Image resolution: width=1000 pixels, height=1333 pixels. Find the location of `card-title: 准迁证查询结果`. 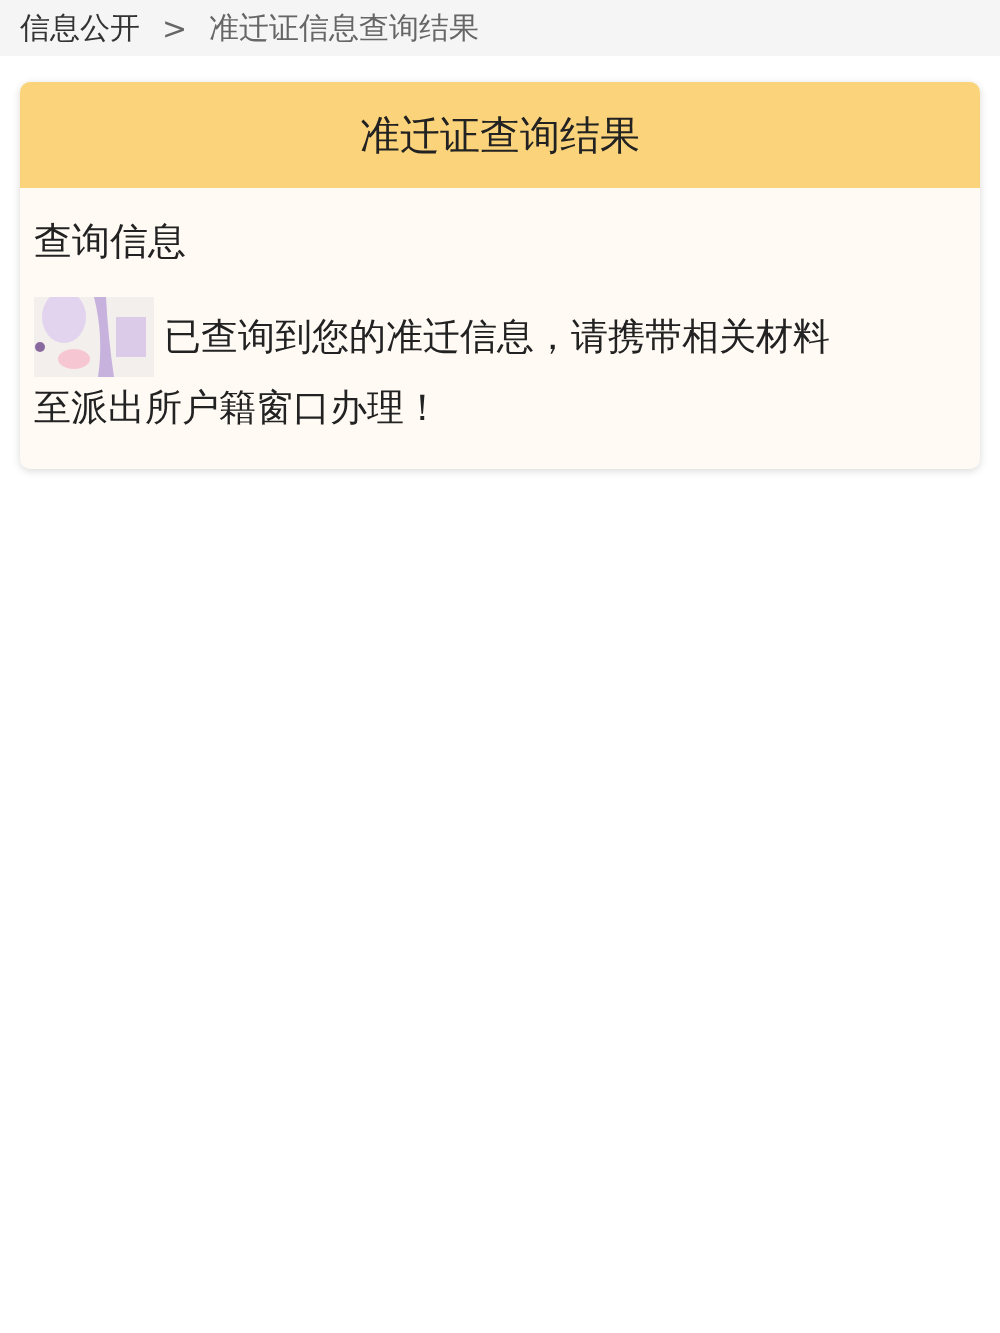

card-title: 准迁证查询结果 is located at coordinates (500, 135).